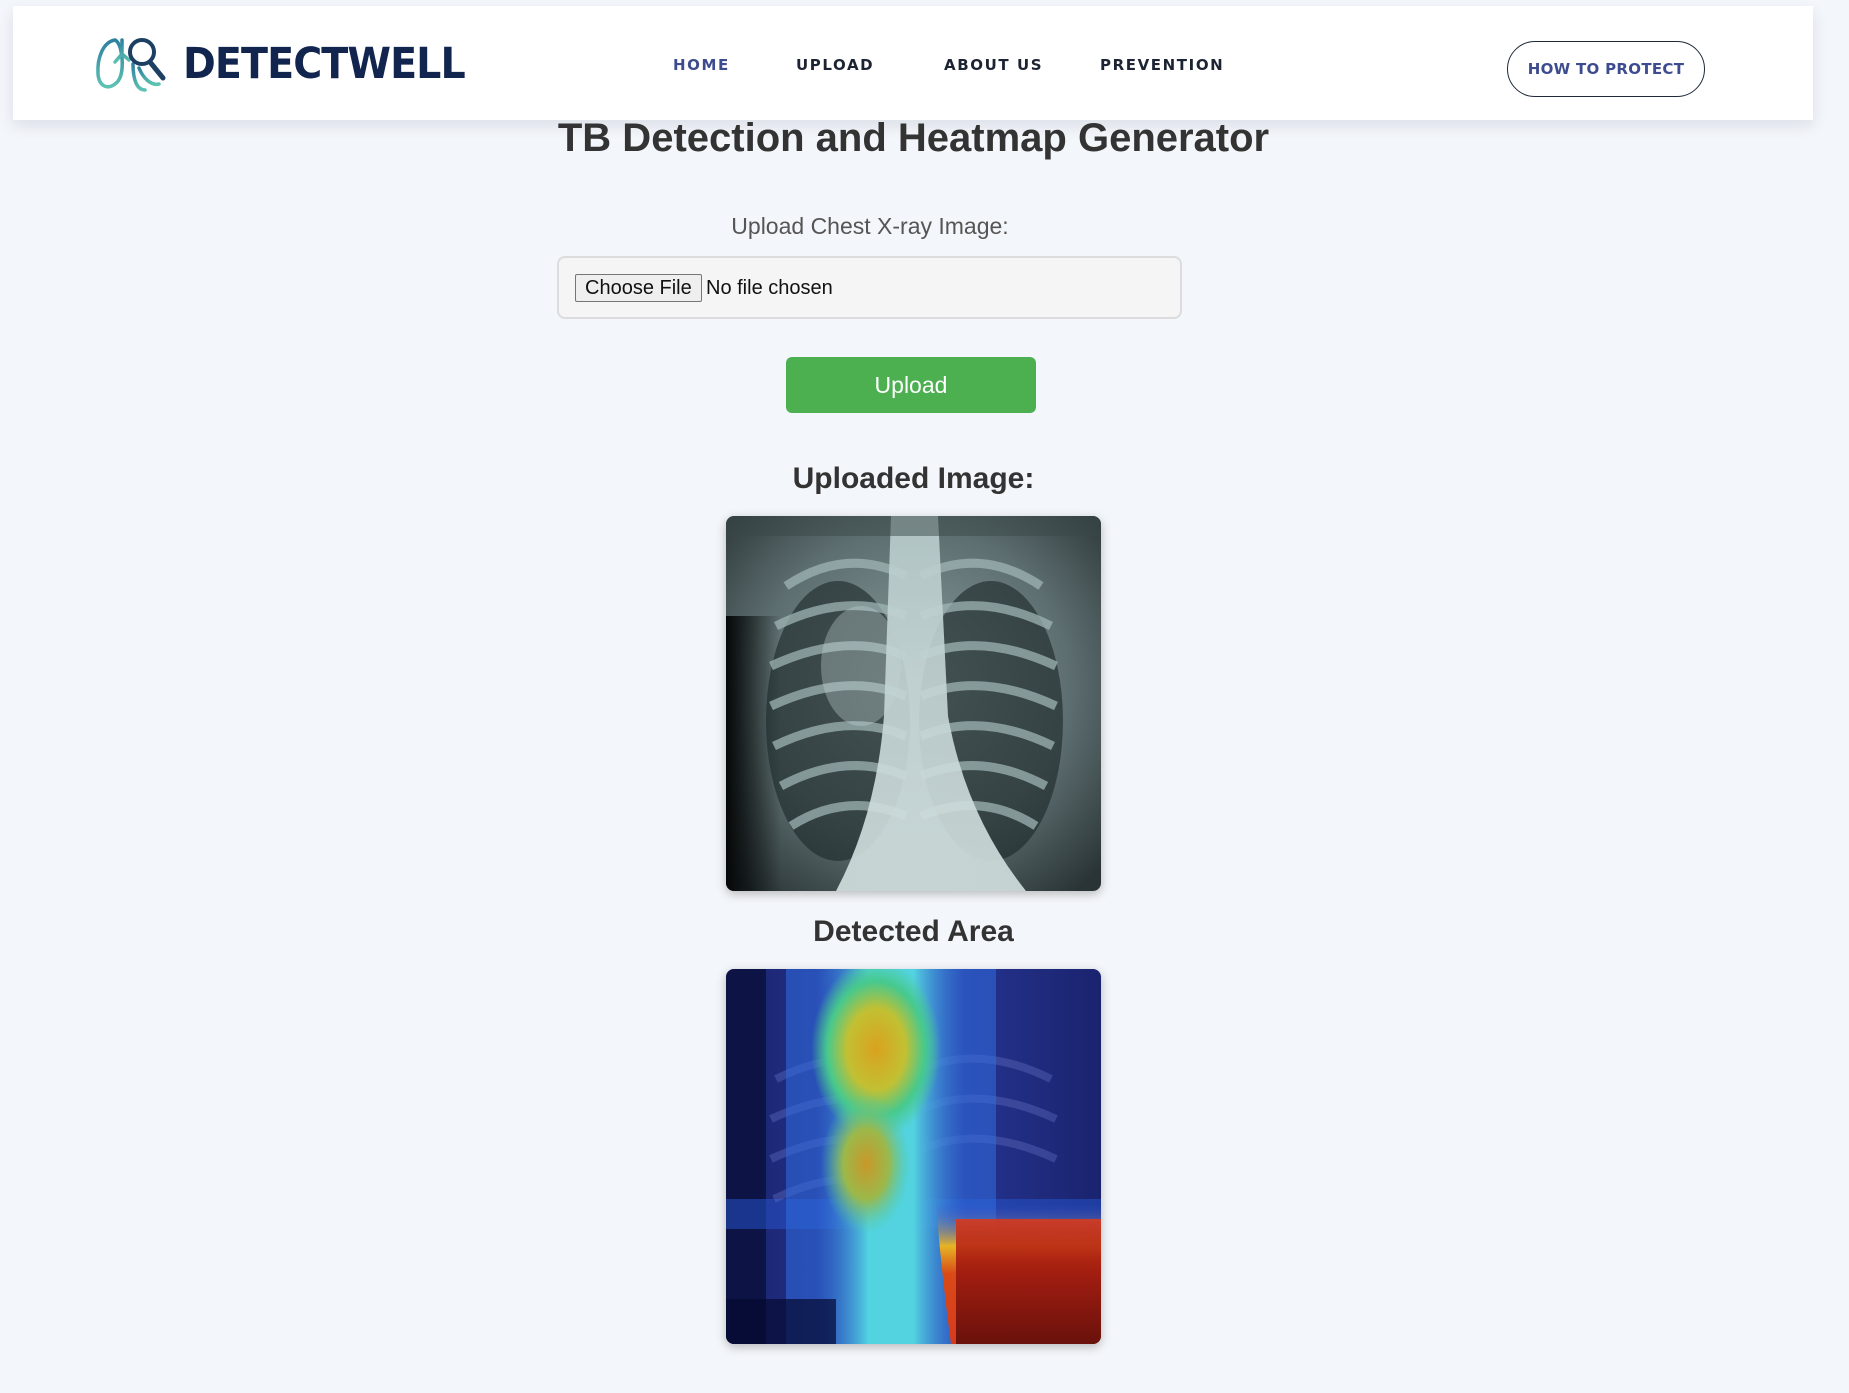 This screenshot has width=1849, height=1393. Describe the element at coordinates (1606, 69) in the screenshot. I see `how-to-protect-button: HOW TO PROTECT` at that location.